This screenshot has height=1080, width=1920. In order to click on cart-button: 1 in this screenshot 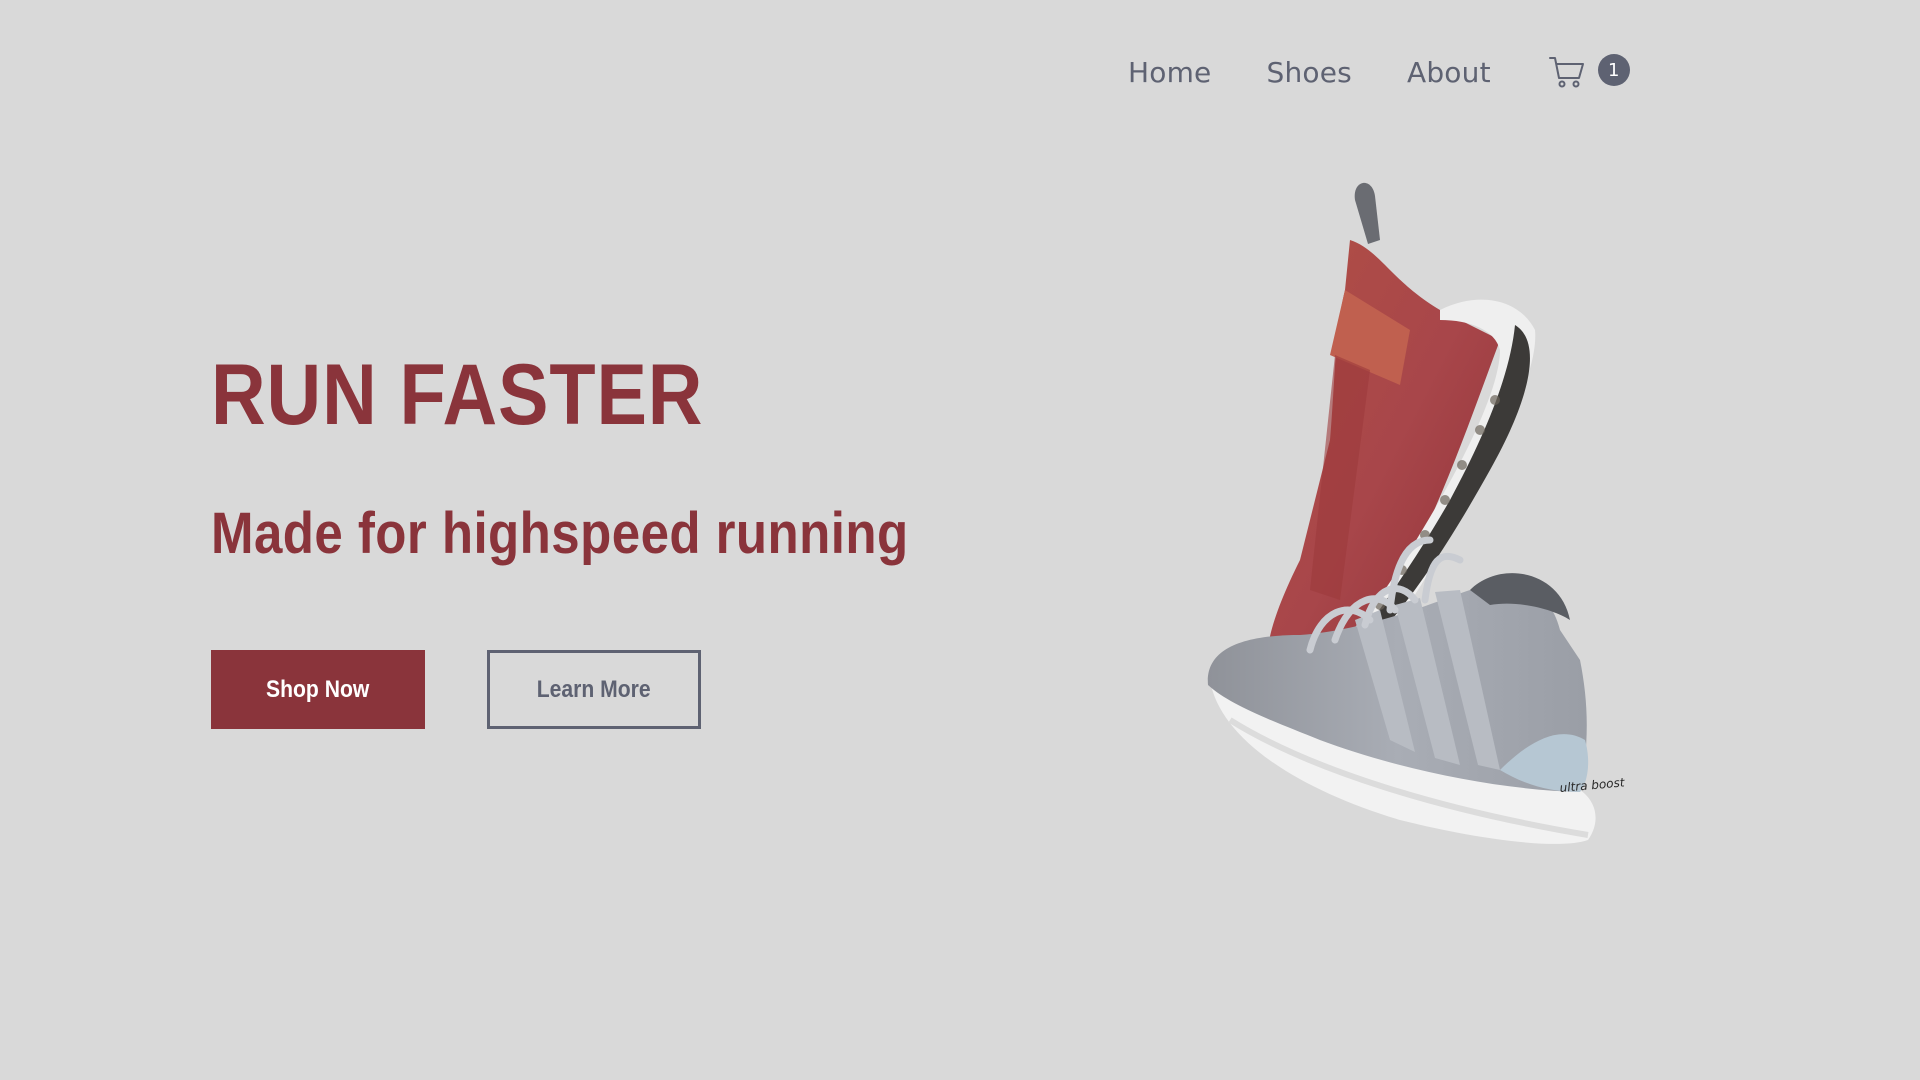, I will do `click(1590, 72)`.